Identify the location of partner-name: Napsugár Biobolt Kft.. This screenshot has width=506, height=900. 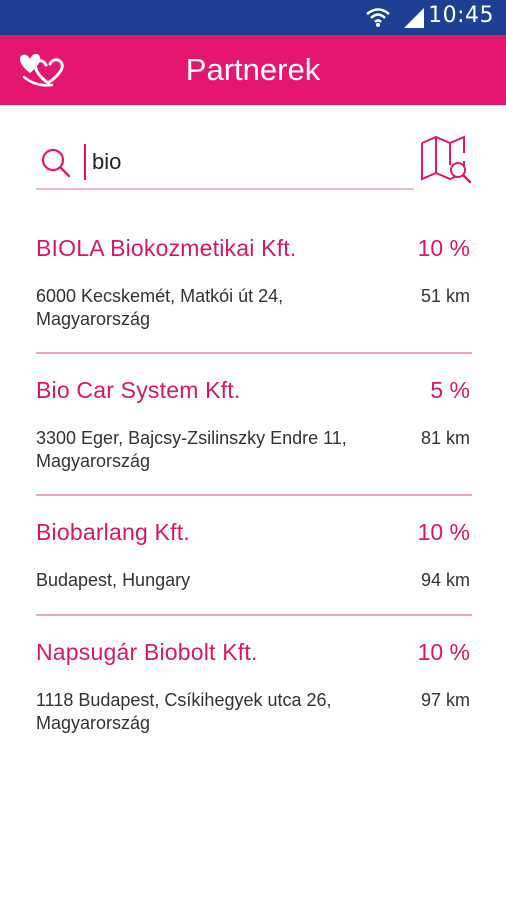
(147, 652).